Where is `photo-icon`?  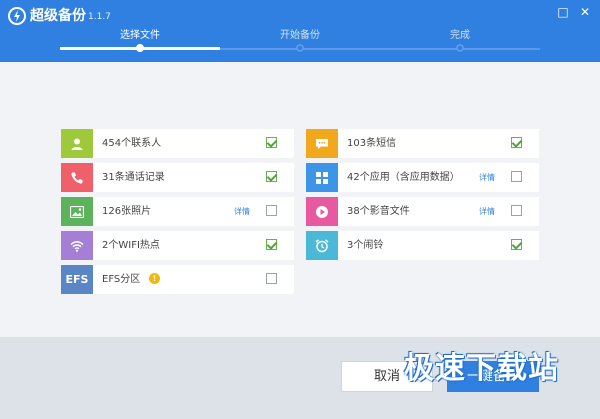
photo-icon is located at coordinates (77, 211).